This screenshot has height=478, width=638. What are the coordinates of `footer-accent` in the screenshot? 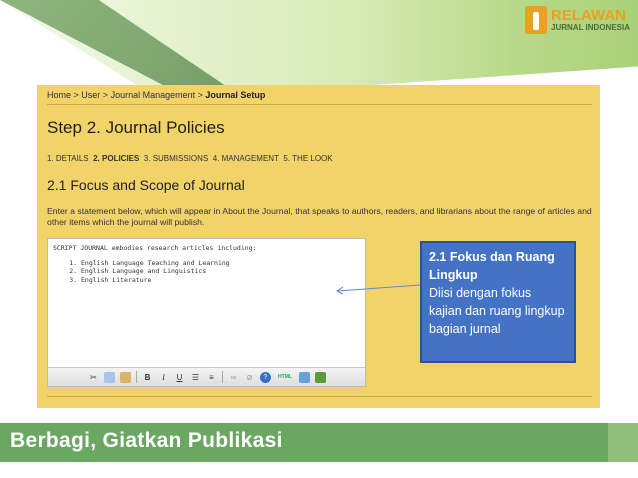 It's located at (623, 442).